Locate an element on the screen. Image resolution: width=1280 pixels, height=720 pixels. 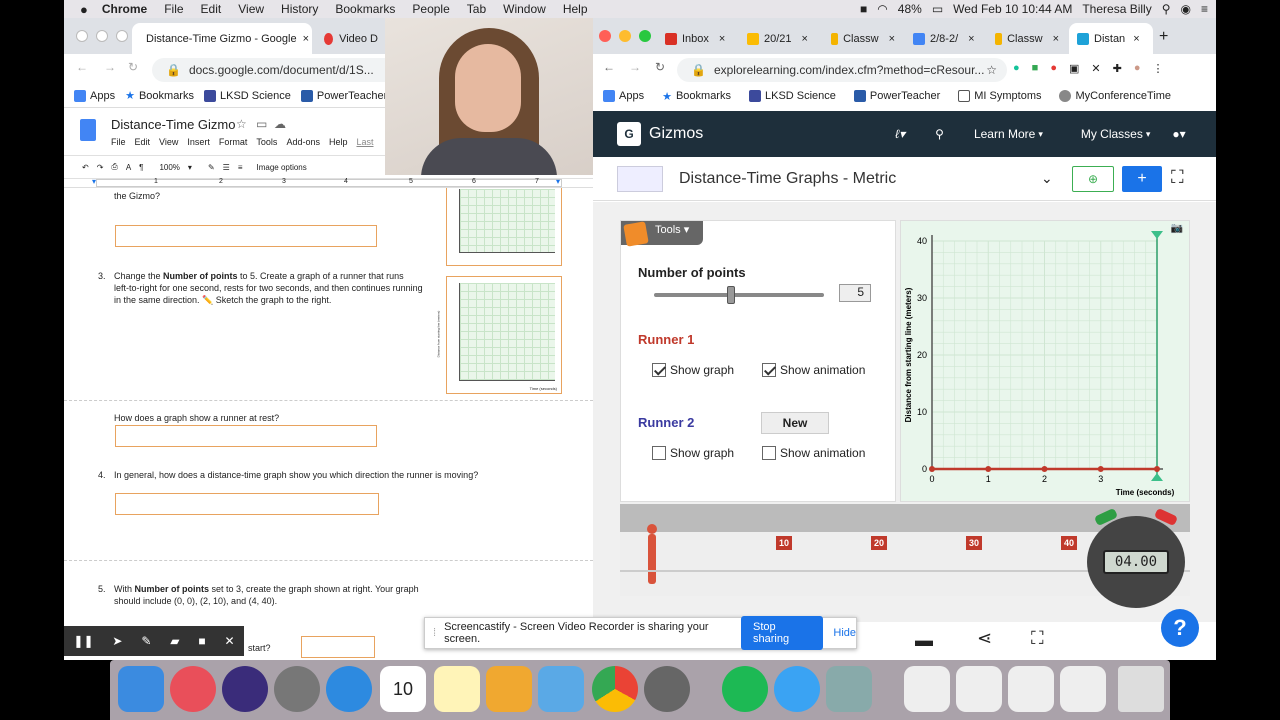
nav-my-classes: My Classes is located at coordinates (1112, 134).